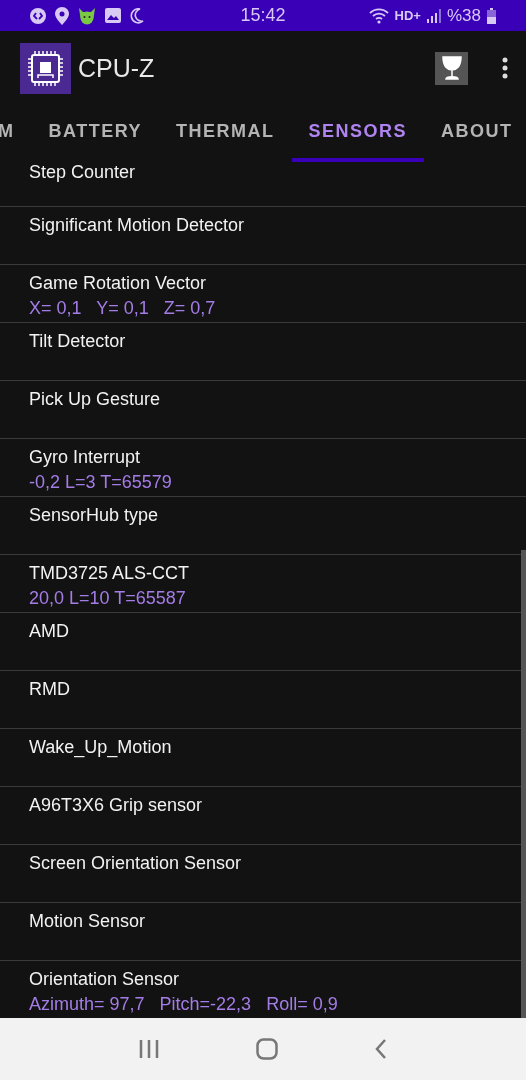  I want to click on sensor-name: SensorHub type, so click(94, 515).